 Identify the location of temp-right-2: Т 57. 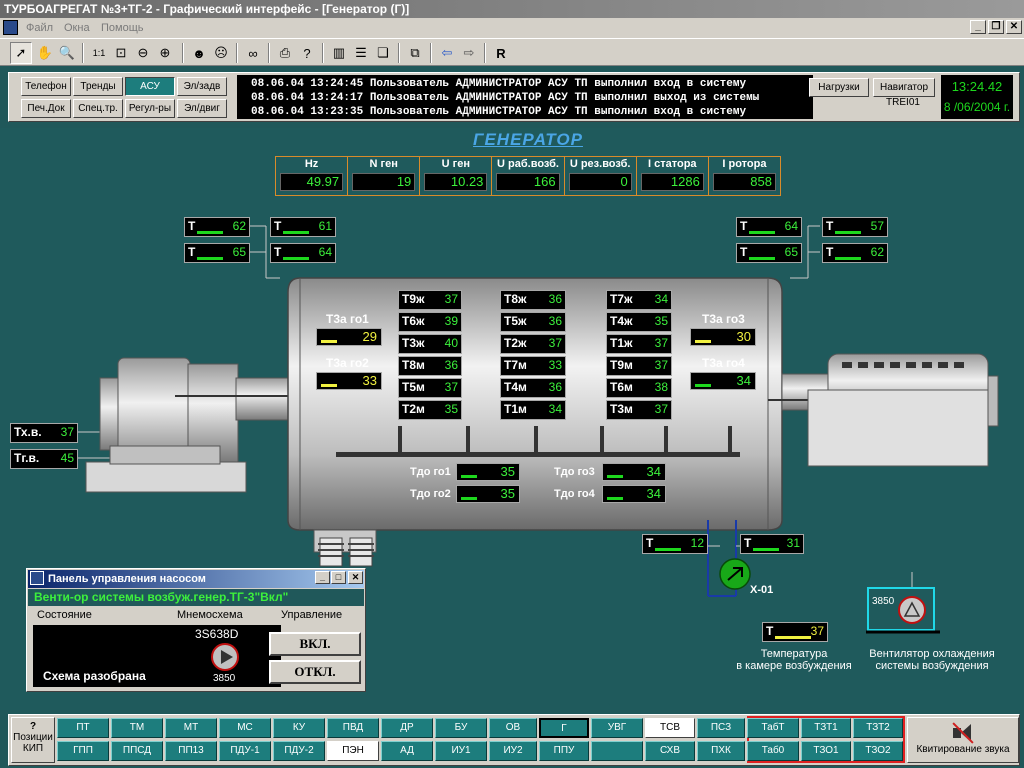
(855, 227).